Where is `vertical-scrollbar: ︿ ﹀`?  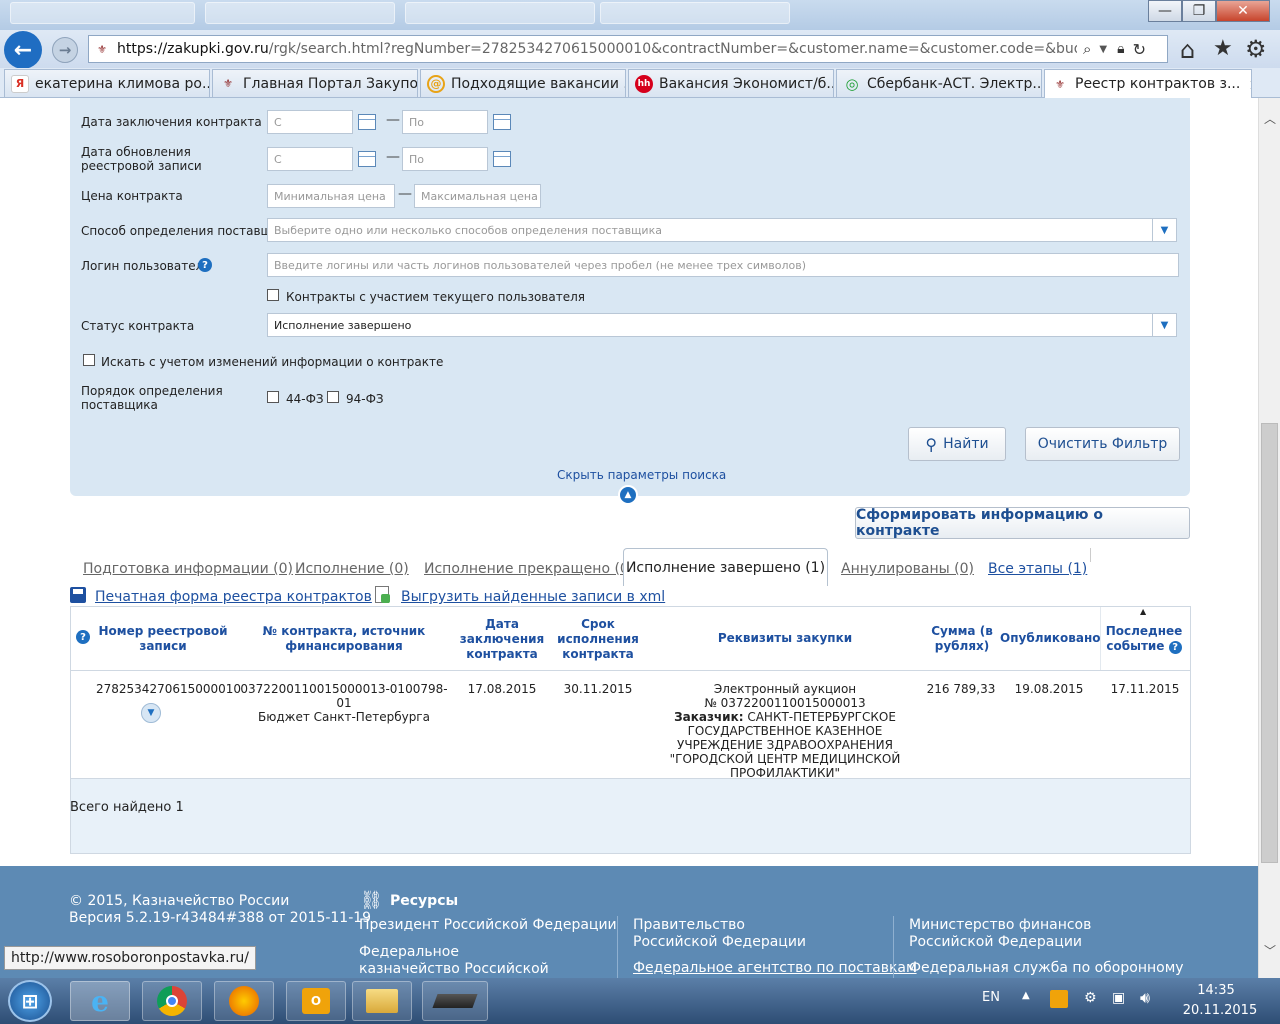
vertical-scrollbar: ︿ ﹀ is located at coordinates (1269, 538).